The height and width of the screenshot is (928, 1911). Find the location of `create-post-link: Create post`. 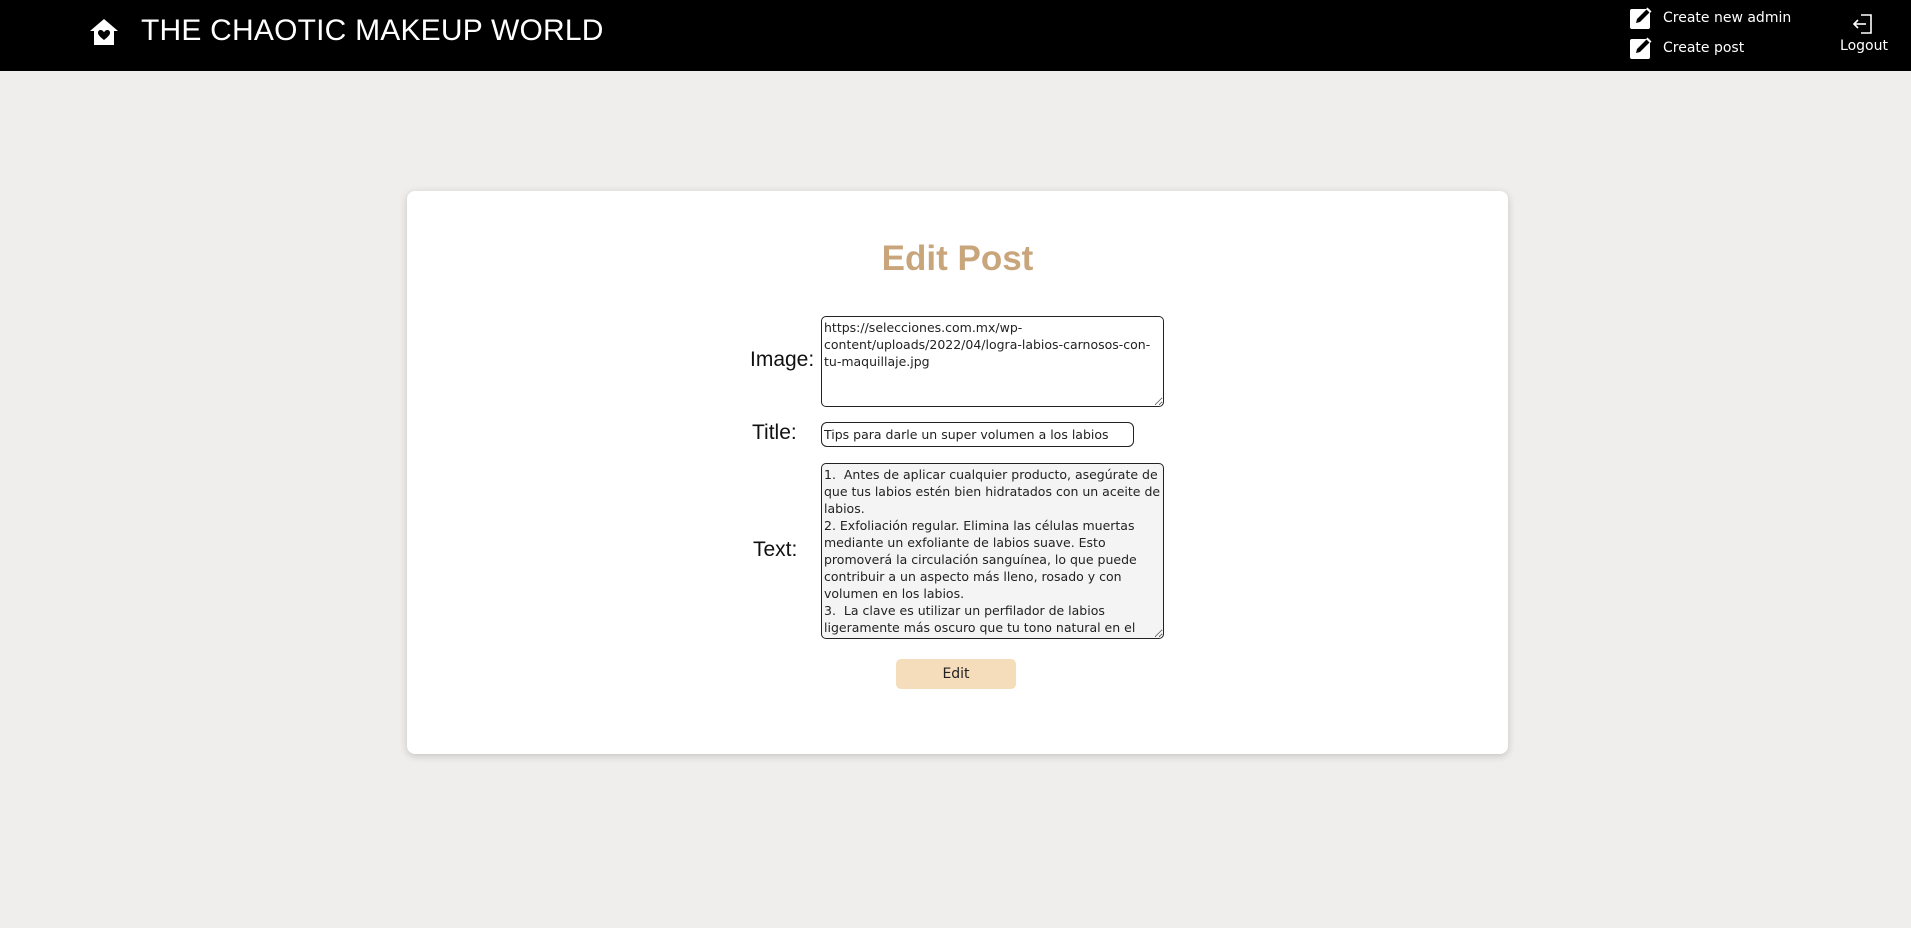

create-post-link: Create post is located at coordinates (1686, 48).